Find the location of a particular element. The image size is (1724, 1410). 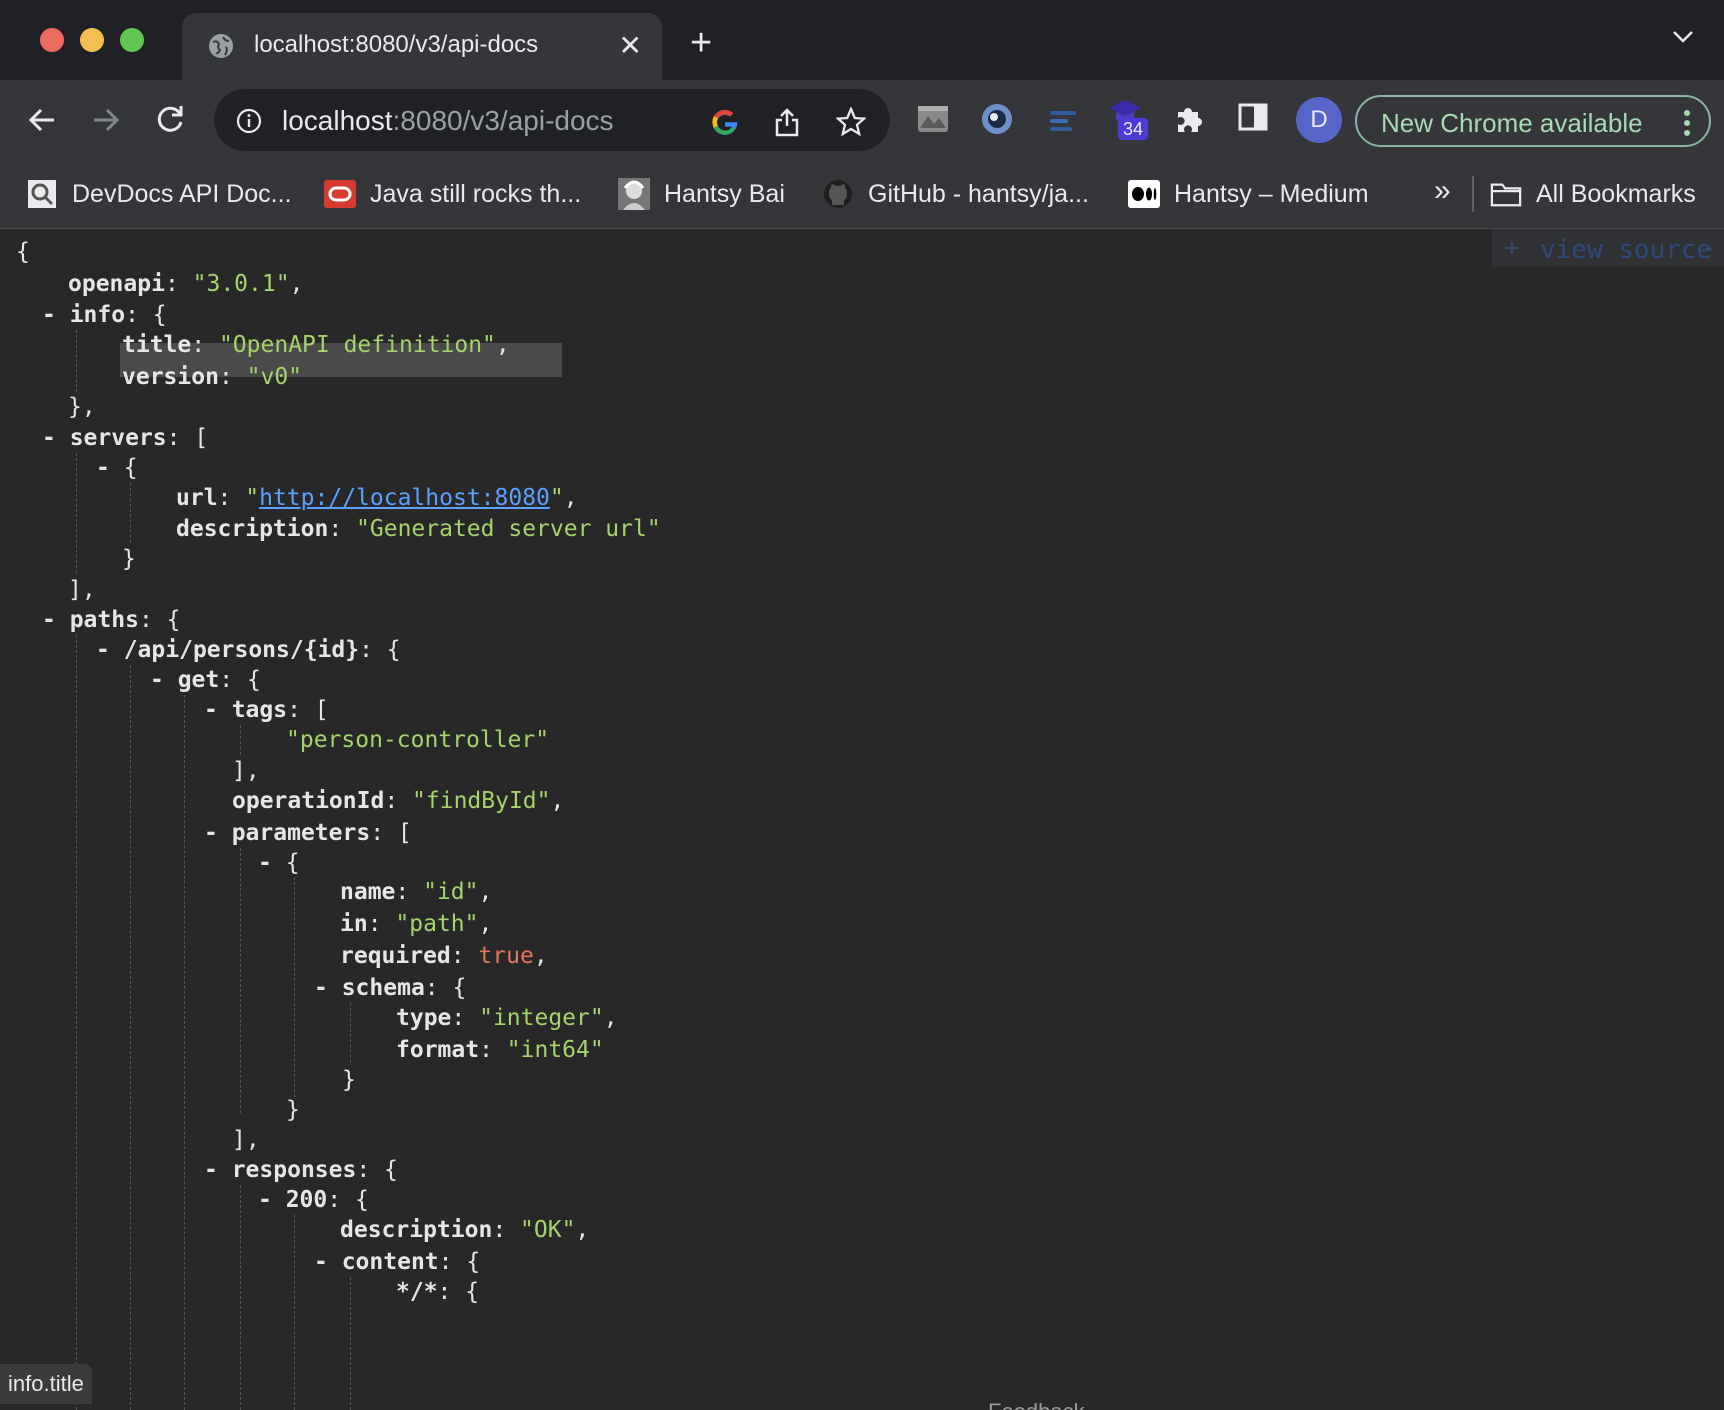

server-url-link: http://localhost:8080 is located at coordinates (404, 498).